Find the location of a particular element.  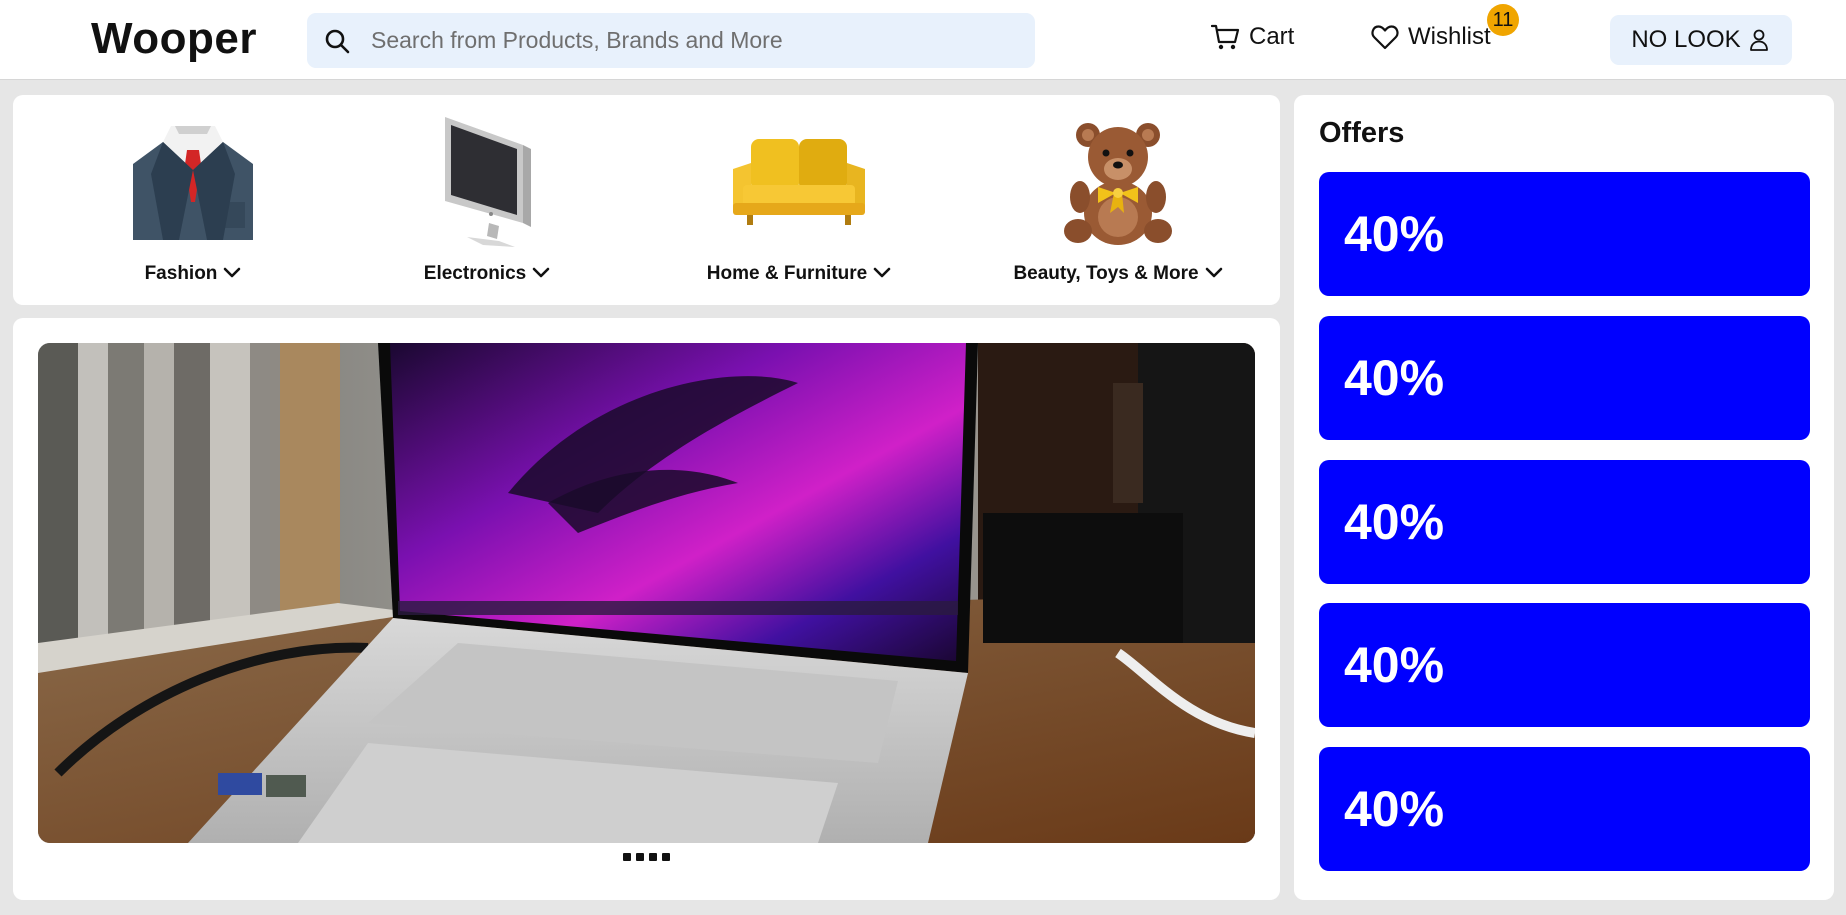

offers-title: Offers is located at coordinates (1362, 133).